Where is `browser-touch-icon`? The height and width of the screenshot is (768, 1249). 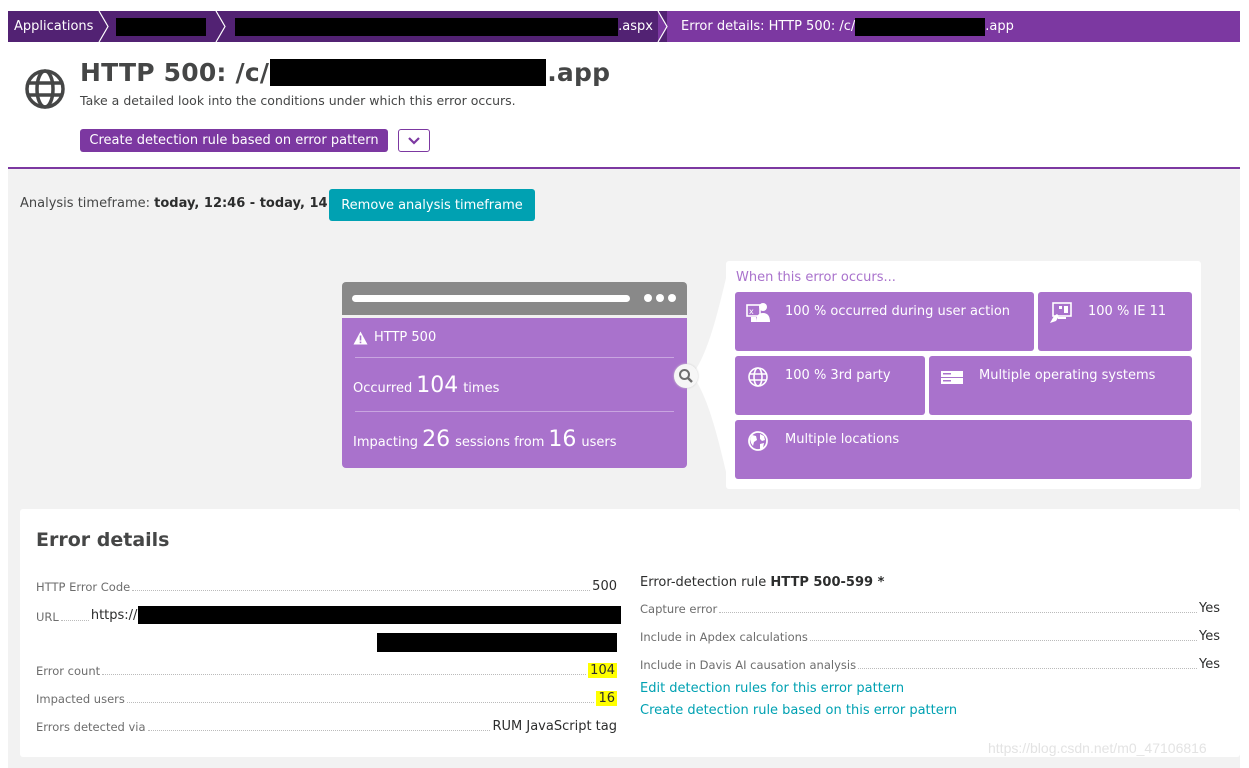 browser-touch-icon is located at coordinates (1061, 312).